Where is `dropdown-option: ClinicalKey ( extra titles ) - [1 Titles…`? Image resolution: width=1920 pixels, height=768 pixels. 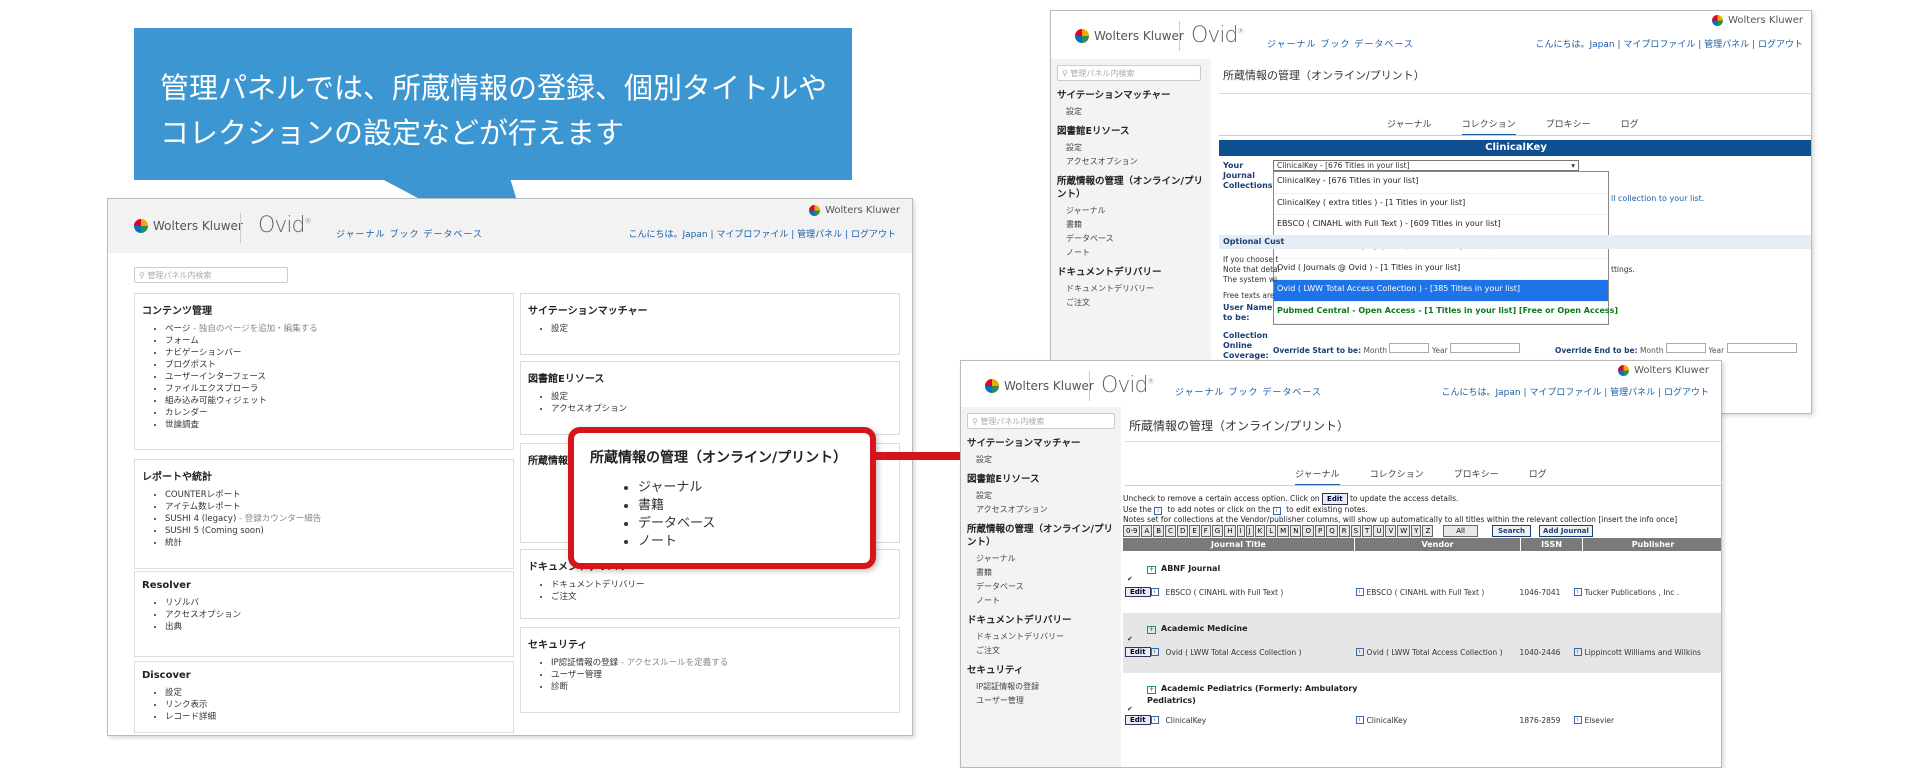 dropdown-option: ClinicalKey ( extra titles ) - [1 Titles… is located at coordinates (1441, 205).